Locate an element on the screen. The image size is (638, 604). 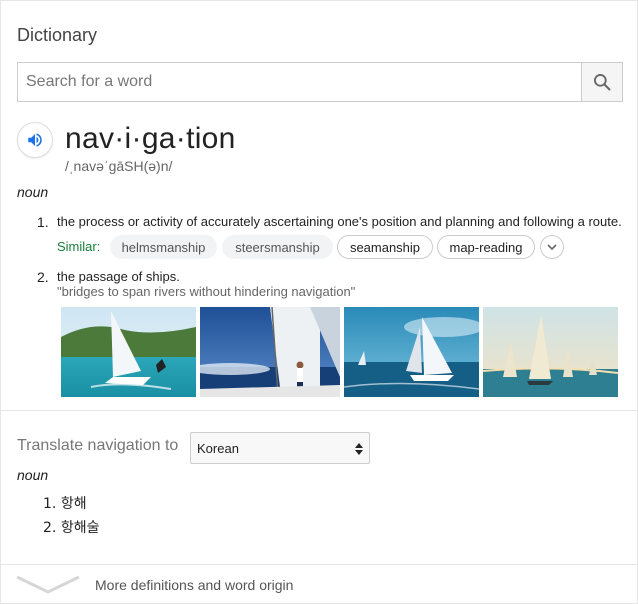
similar-expand-button is located at coordinates (552, 247).